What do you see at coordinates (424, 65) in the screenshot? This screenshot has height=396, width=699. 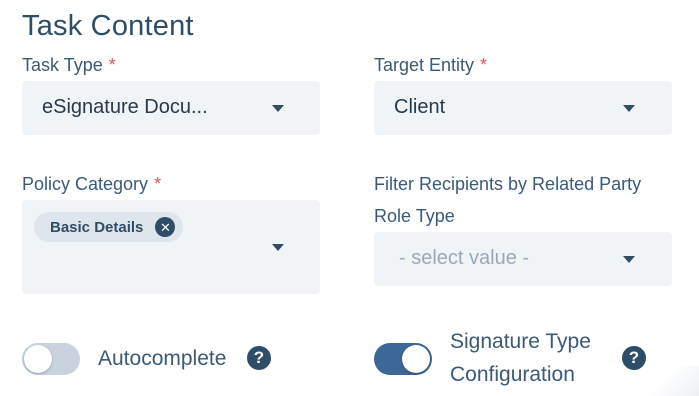 I see `target-entity-label-text: Target Entity` at bounding box center [424, 65].